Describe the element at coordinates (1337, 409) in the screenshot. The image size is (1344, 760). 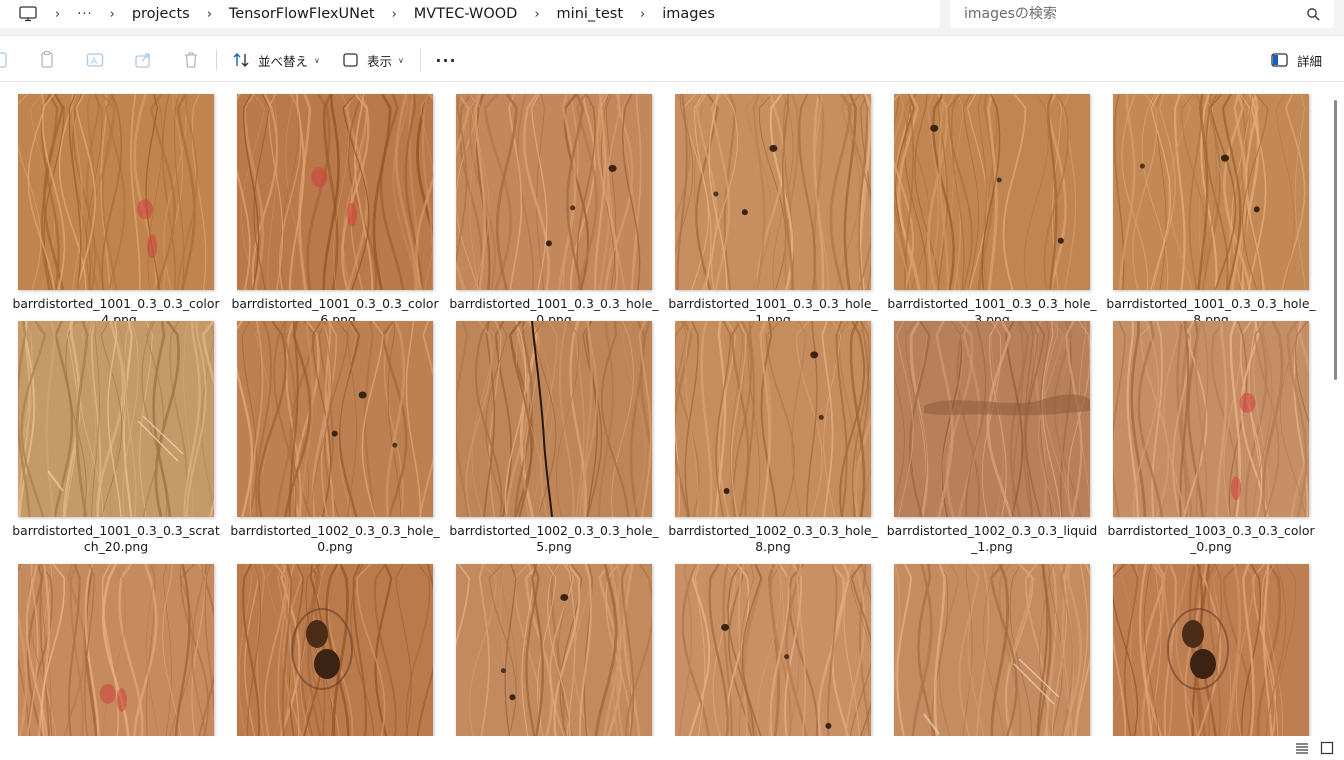
I see `vertical-scrollbar` at that location.